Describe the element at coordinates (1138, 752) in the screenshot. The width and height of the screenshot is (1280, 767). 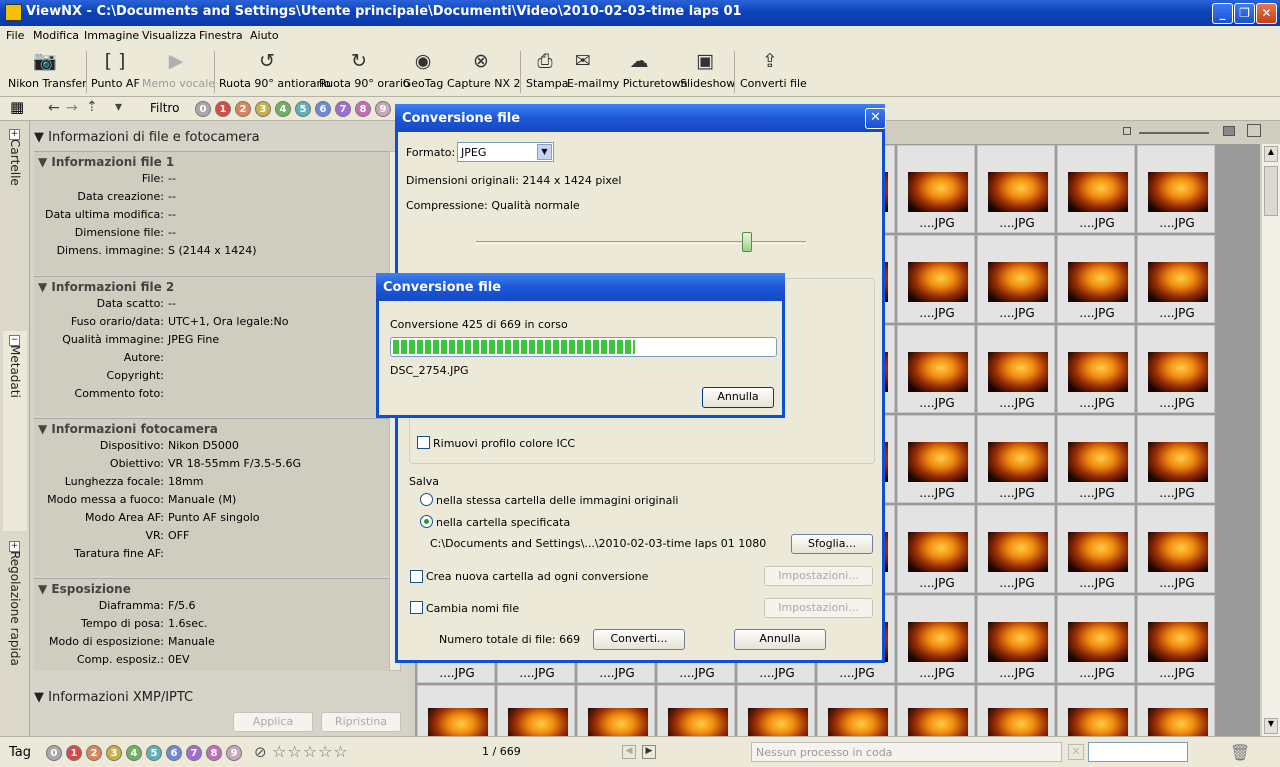
I see `search-input` at that location.